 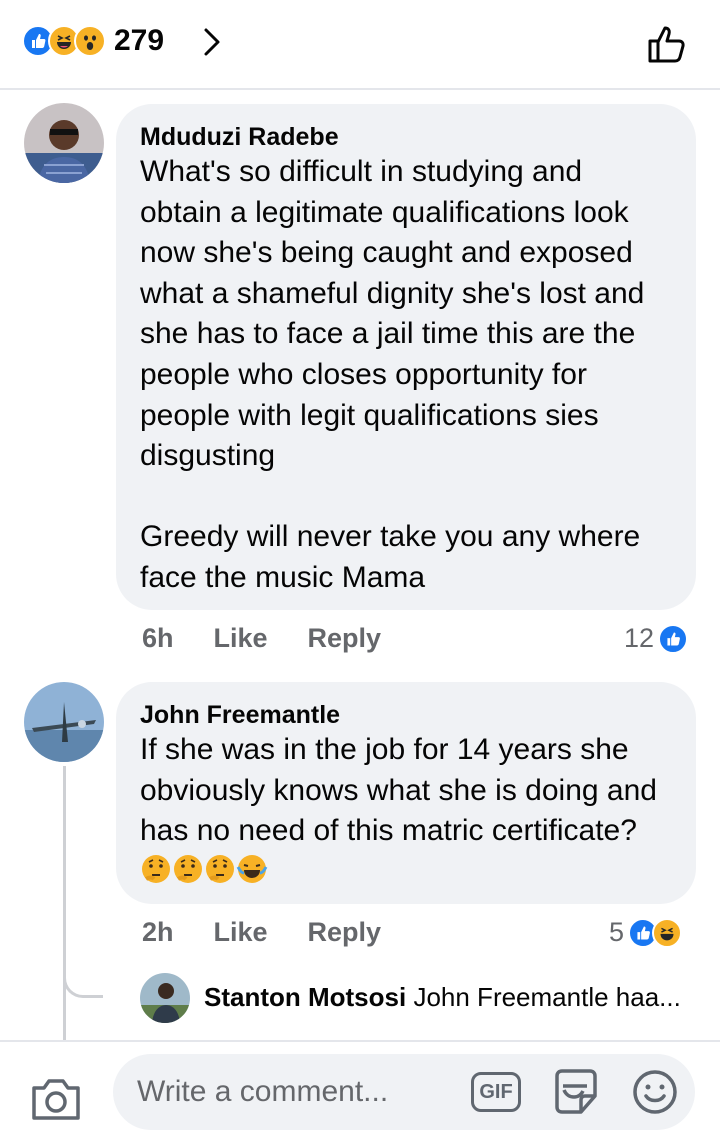 I want to click on tears-of-joy-icon, so click(x=252, y=871).